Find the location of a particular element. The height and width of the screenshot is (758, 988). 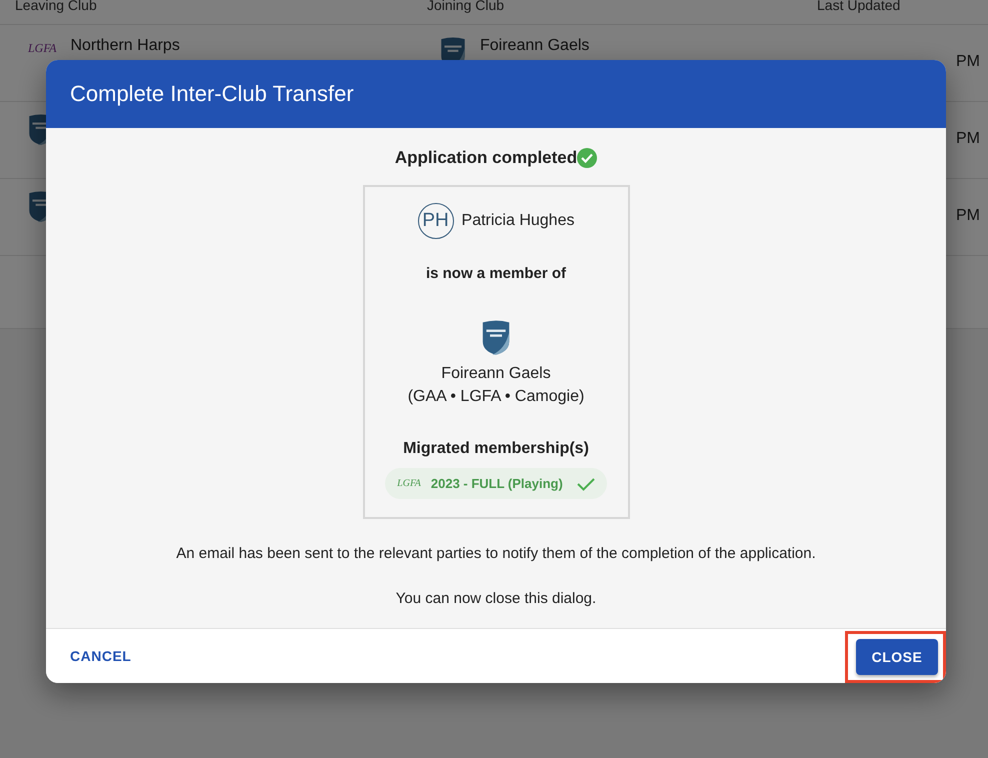

avatar: PH is located at coordinates (436, 221).